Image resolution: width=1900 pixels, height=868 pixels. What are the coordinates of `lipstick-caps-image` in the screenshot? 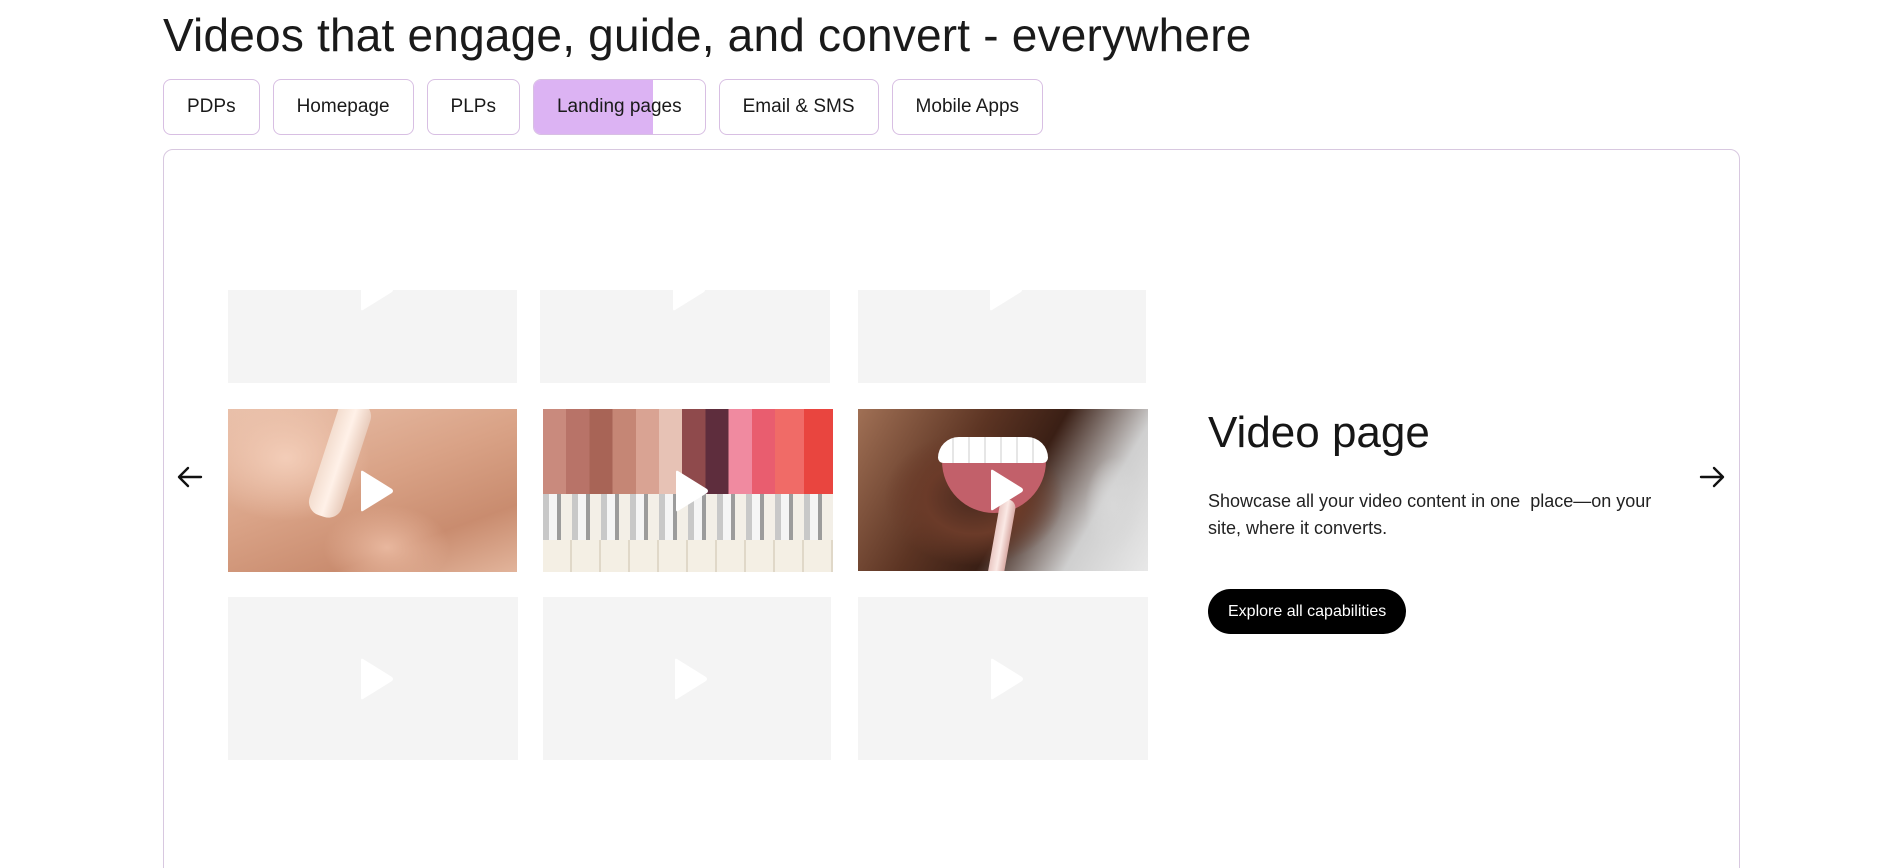 It's located at (688, 556).